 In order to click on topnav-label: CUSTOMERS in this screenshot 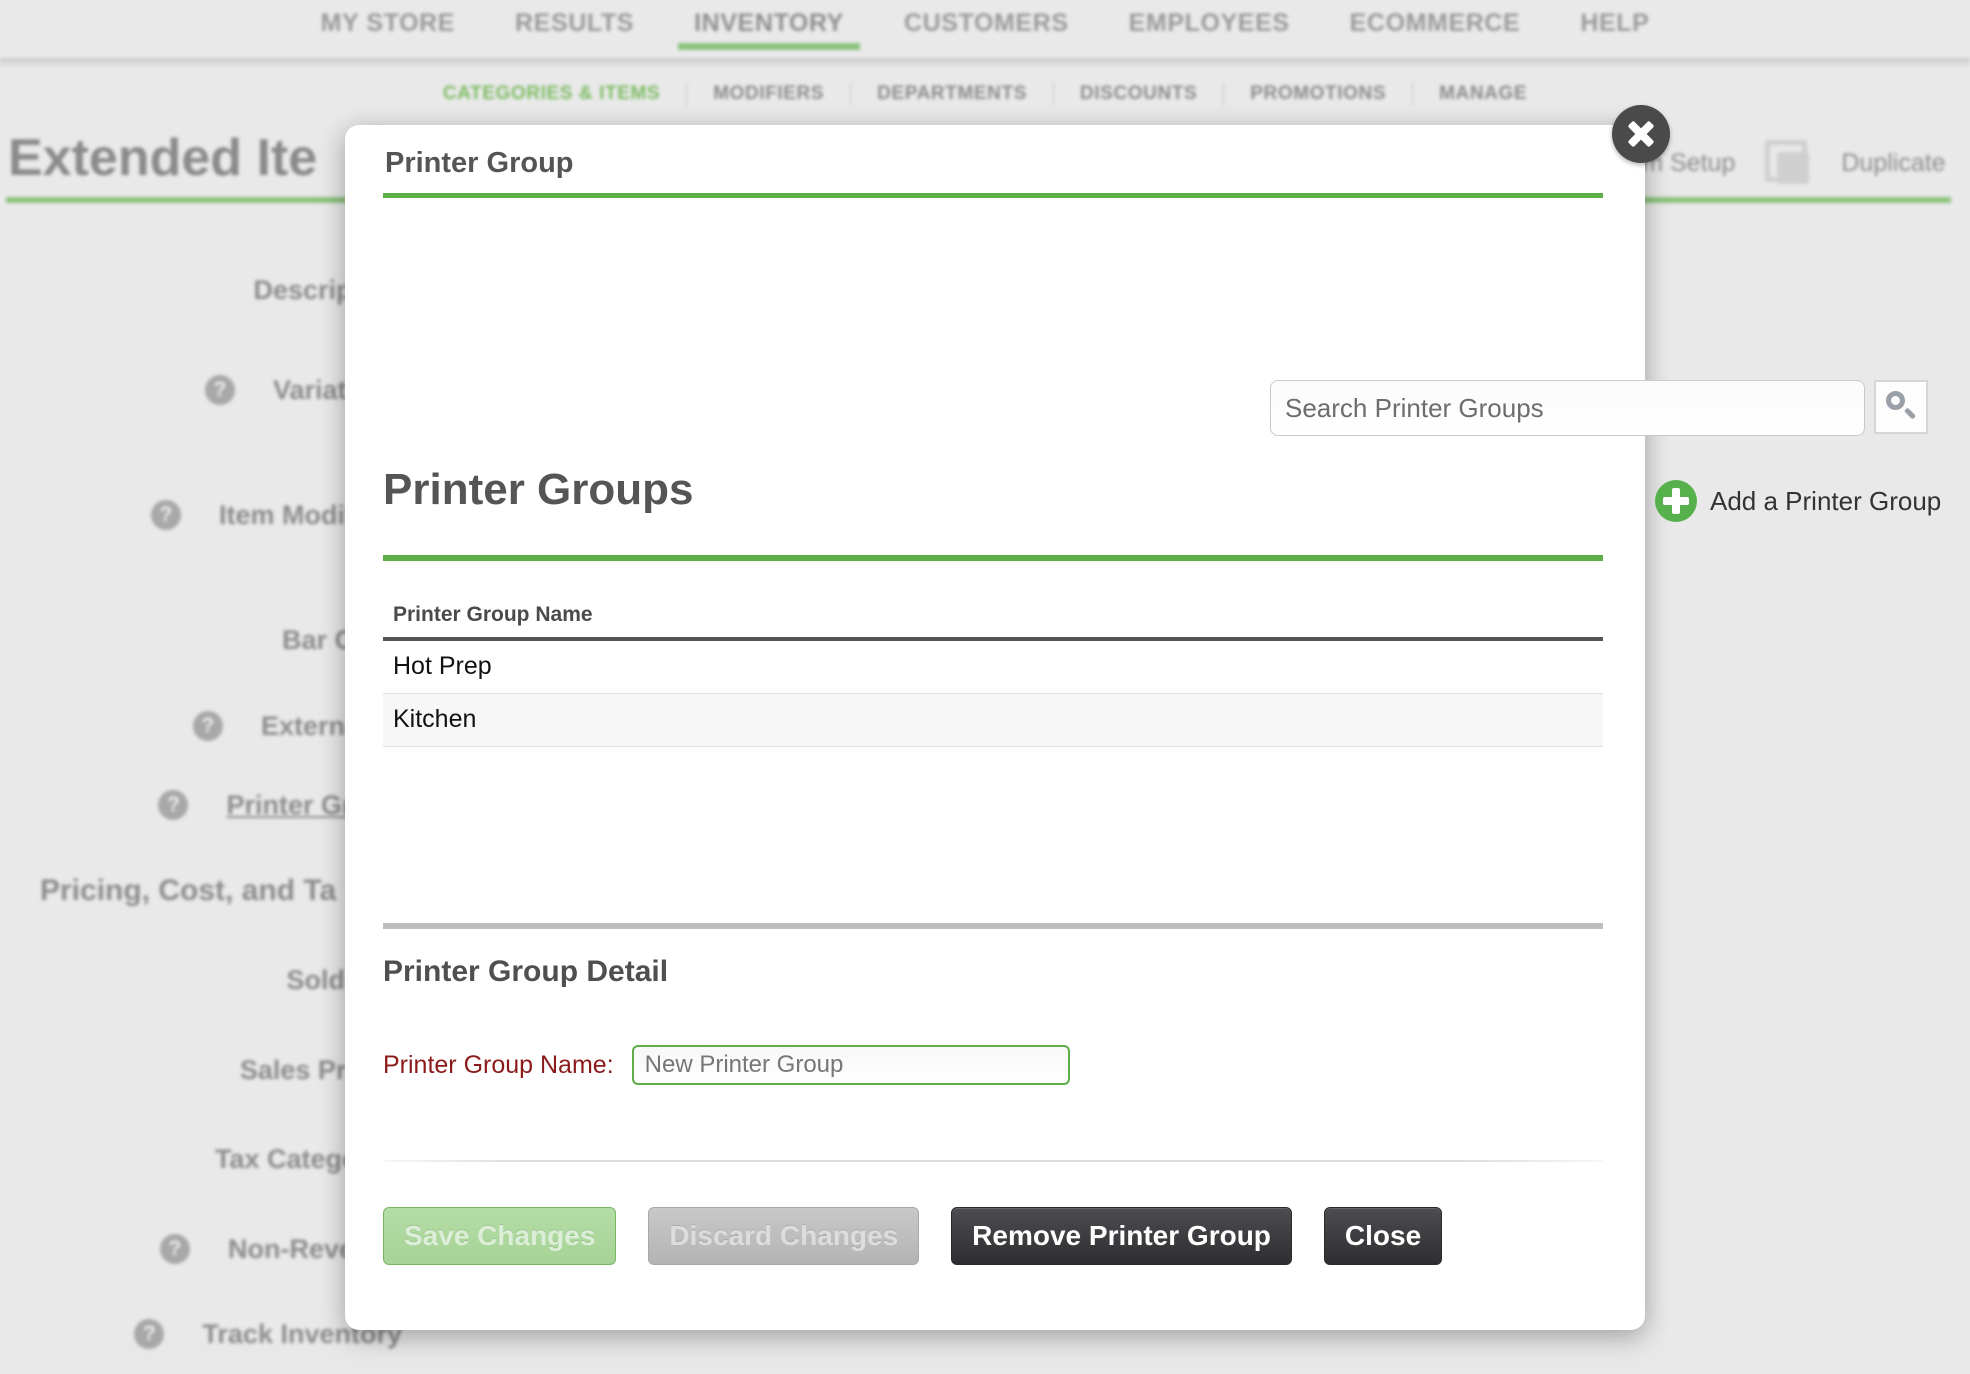, I will do `click(986, 23)`.